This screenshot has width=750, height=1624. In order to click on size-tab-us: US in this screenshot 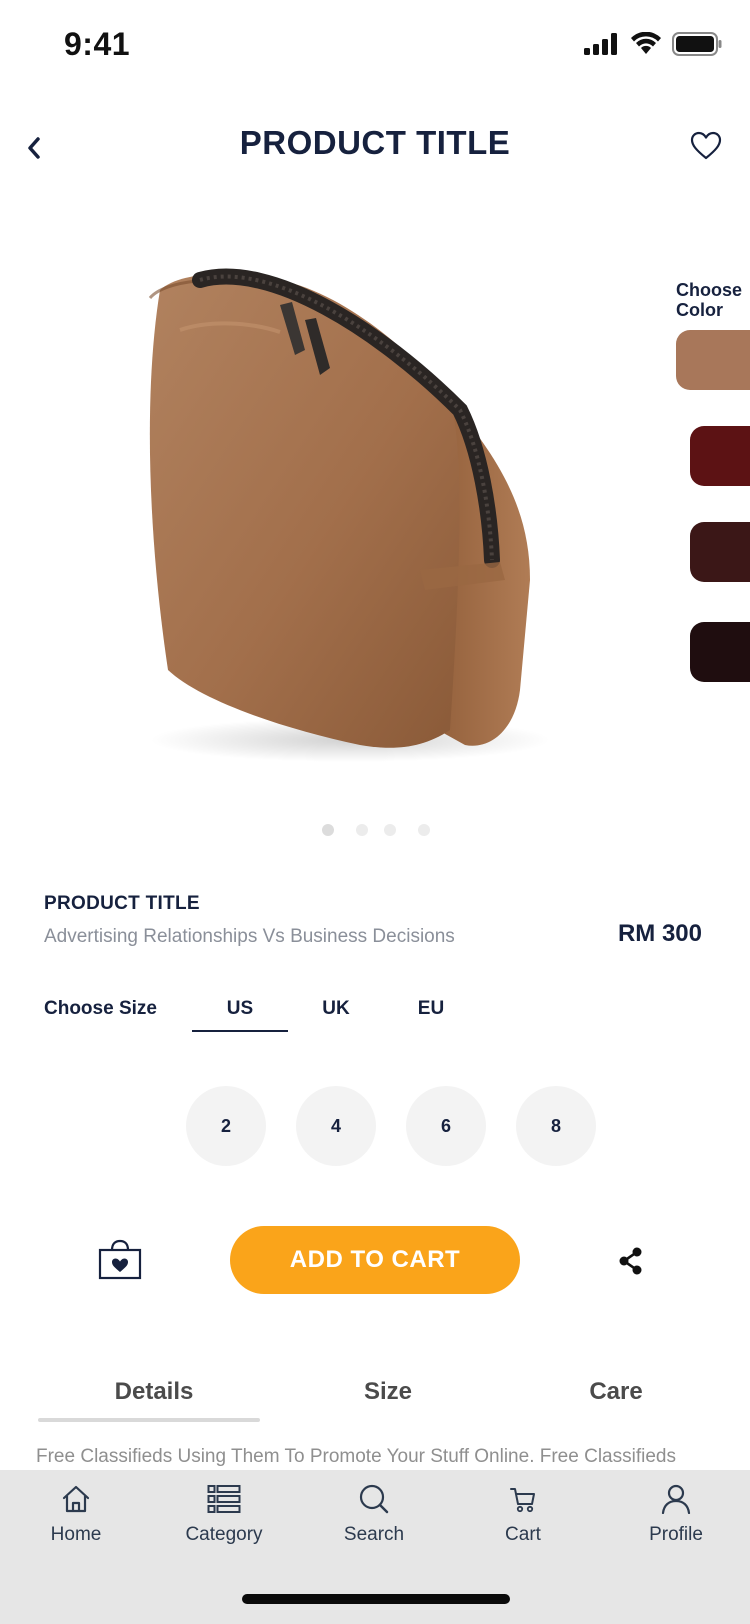, I will do `click(240, 1009)`.